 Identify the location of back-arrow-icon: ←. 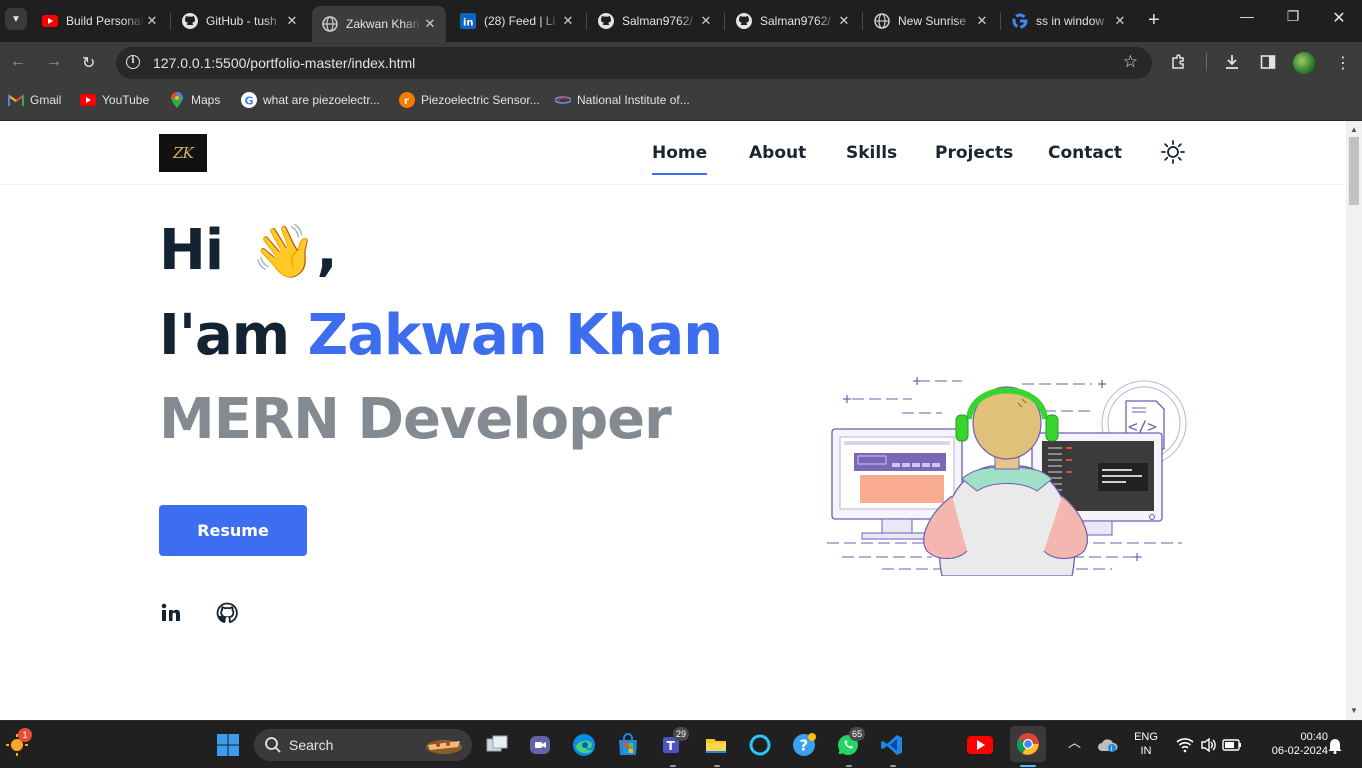
(18, 62).